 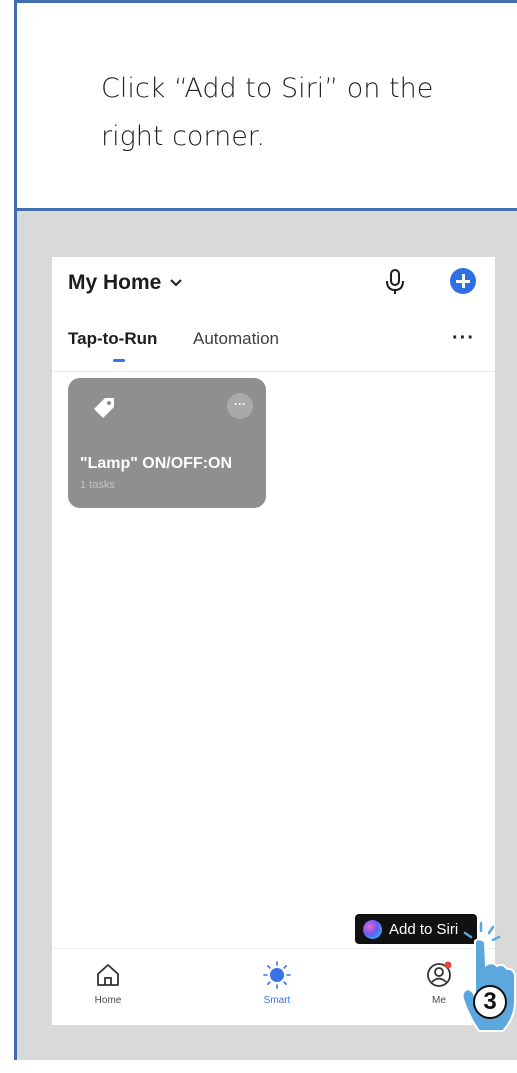 I want to click on tab-tap-to-run: Tap-to-Run, so click(x=112, y=339).